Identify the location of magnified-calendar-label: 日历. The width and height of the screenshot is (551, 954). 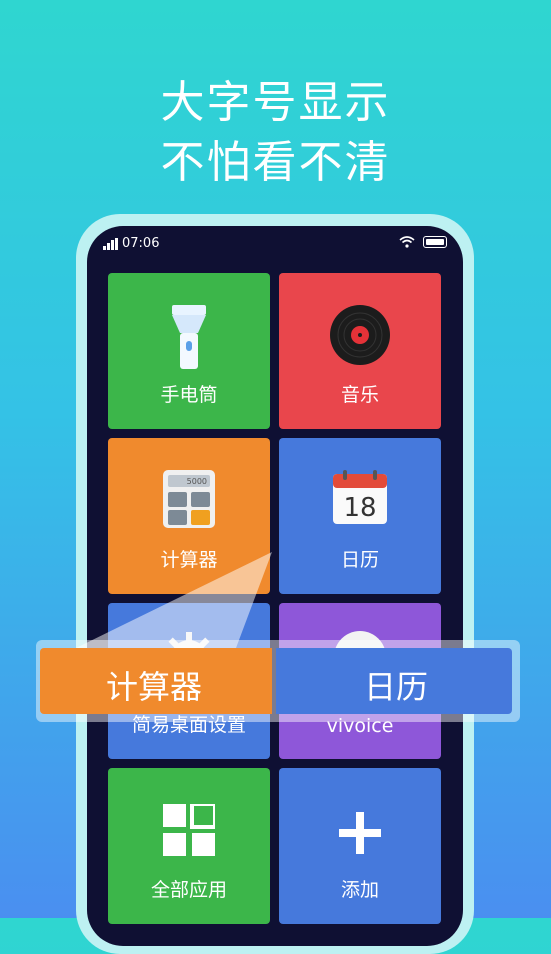
(396, 687).